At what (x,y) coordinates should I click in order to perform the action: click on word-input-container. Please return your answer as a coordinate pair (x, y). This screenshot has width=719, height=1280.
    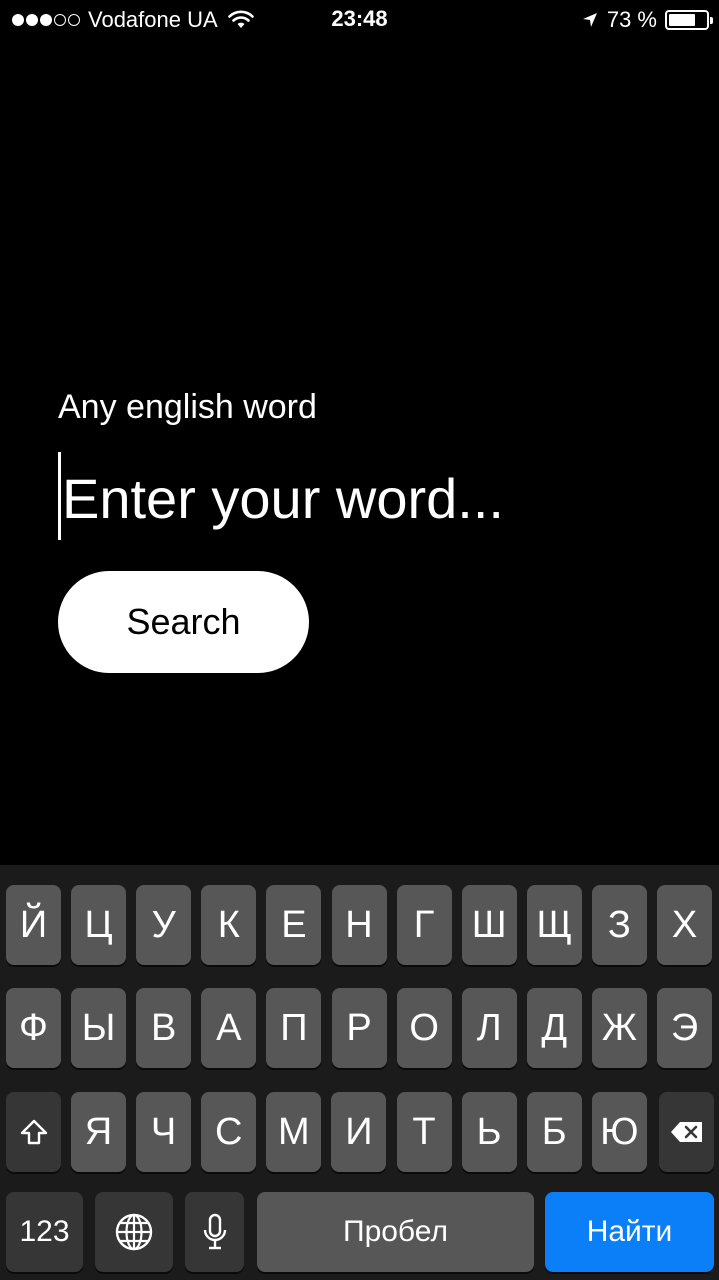
    Looking at the image, I should click on (368, 497).